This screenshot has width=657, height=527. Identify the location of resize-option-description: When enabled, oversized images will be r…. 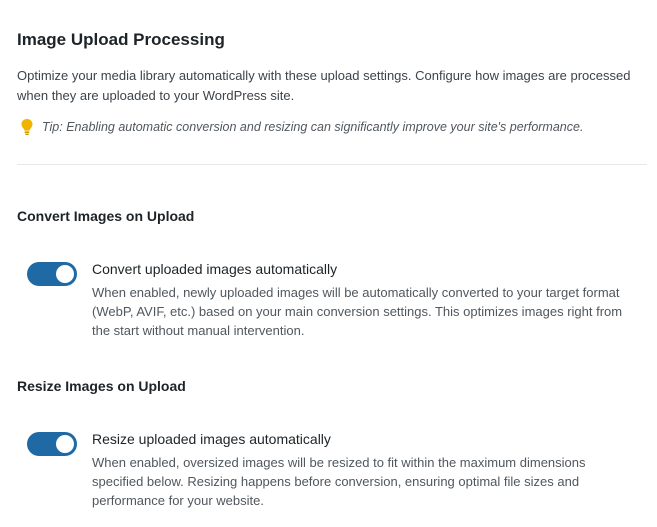
(339, 481).